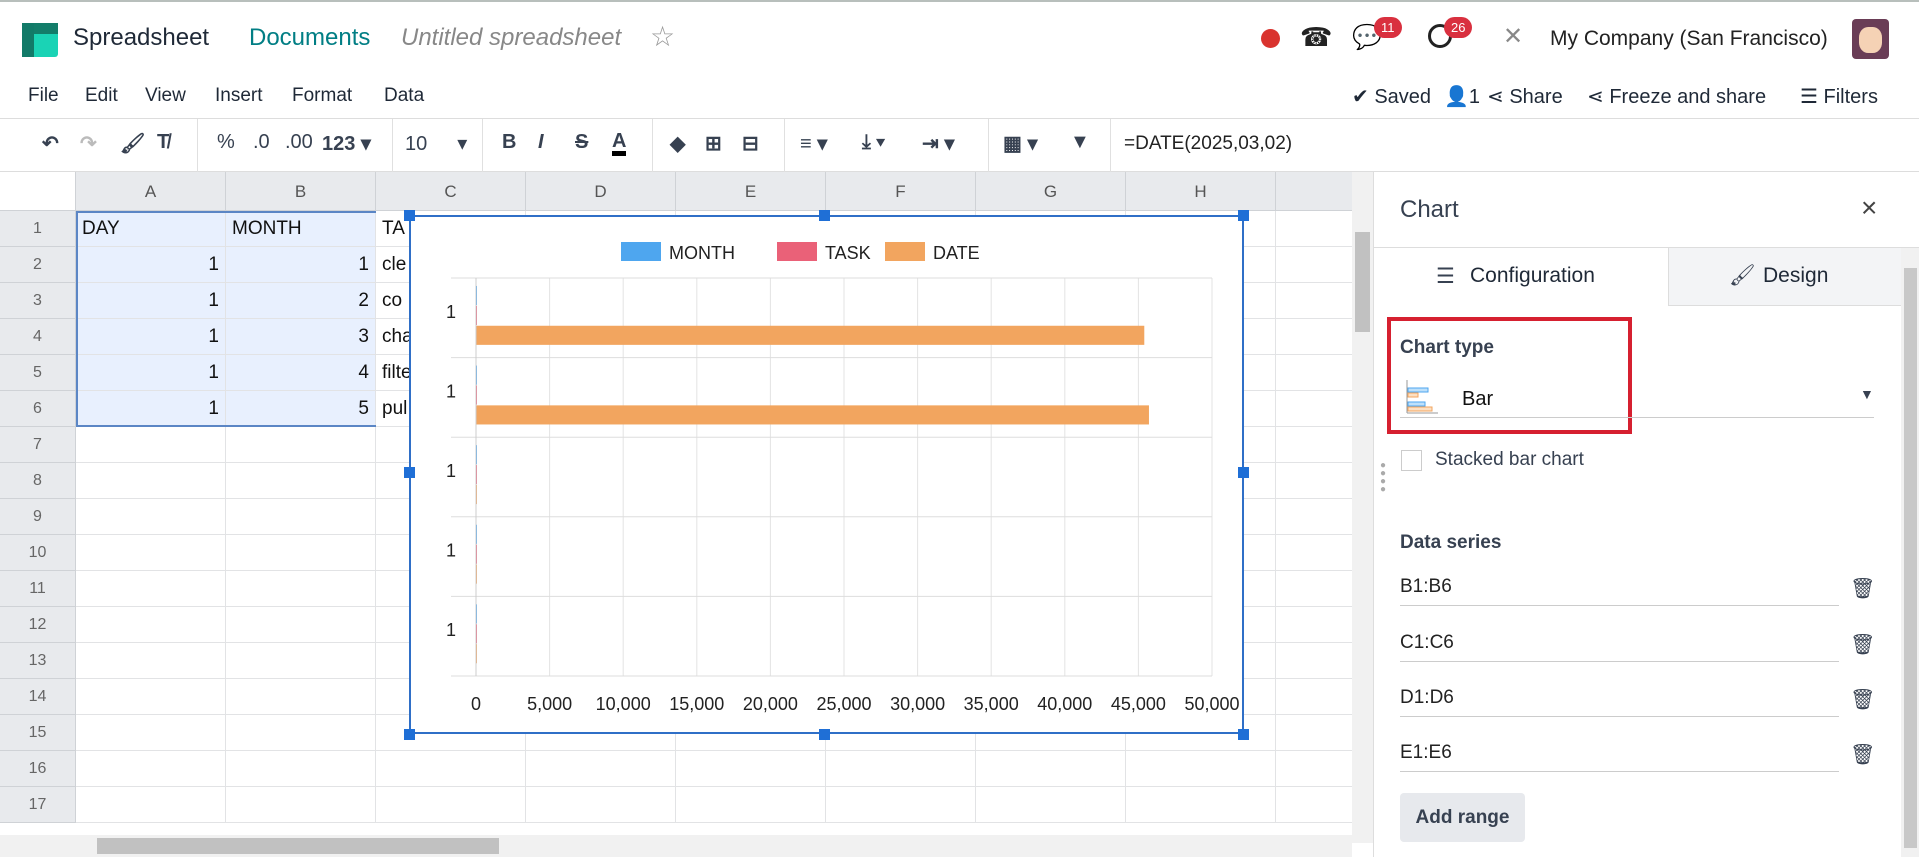  Describe the element at coordinates (38, 481) in the screenshot. I see `row-header: 8` at that location.